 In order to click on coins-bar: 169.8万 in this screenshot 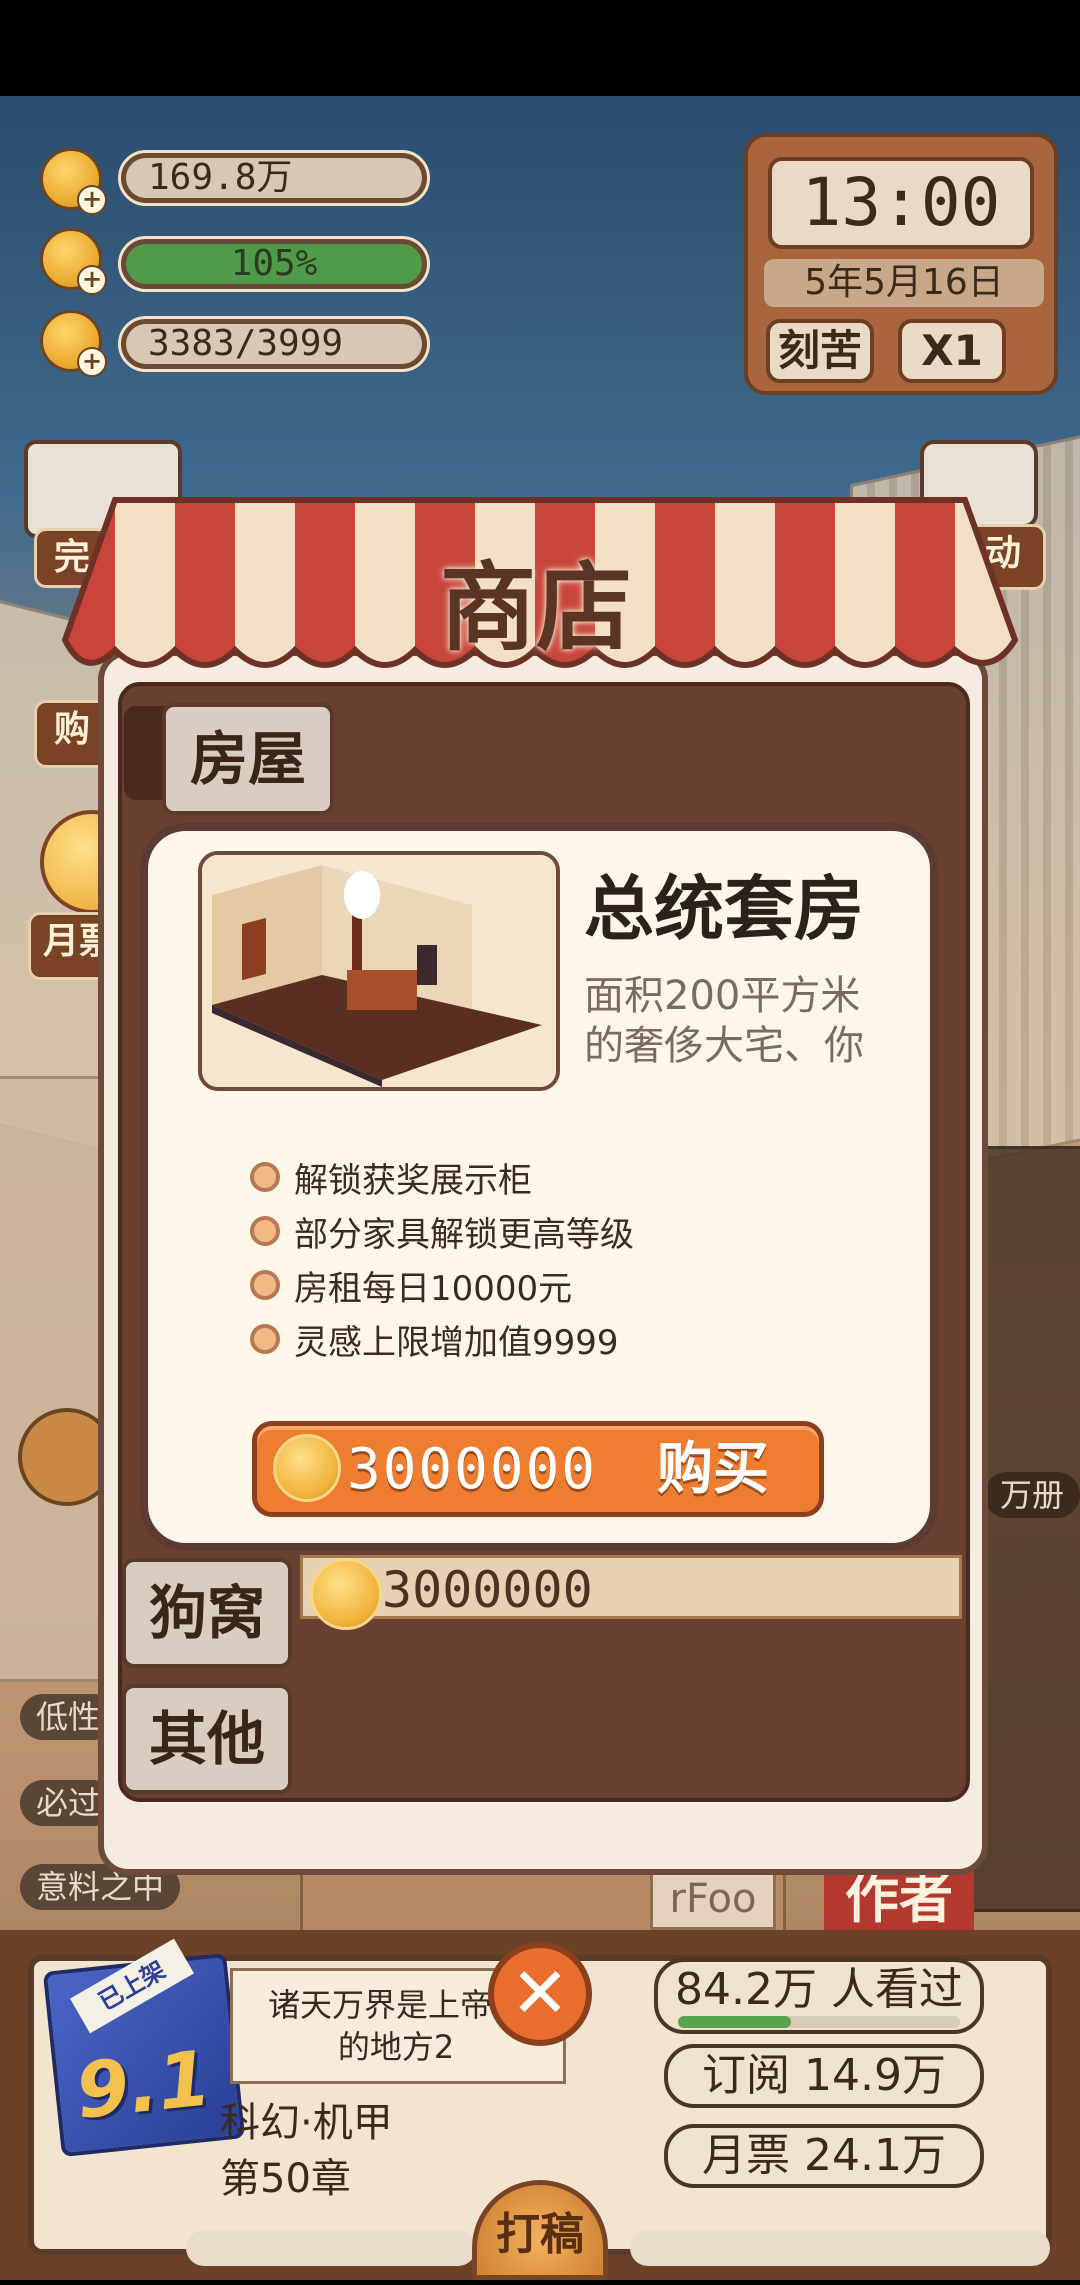, I will do `click(274, 178)`.